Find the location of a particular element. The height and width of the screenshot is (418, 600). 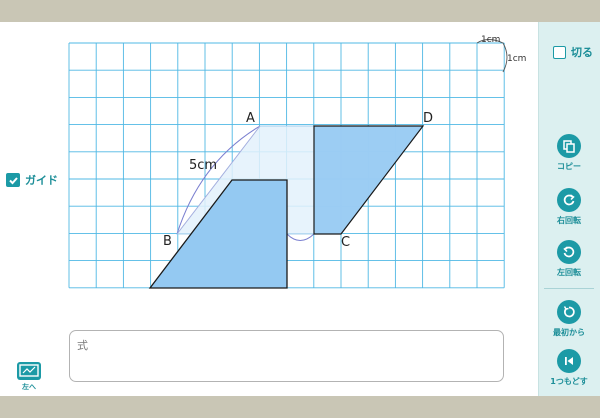

rotate-left-label: 左回転 is located at coordinates (569, 272).